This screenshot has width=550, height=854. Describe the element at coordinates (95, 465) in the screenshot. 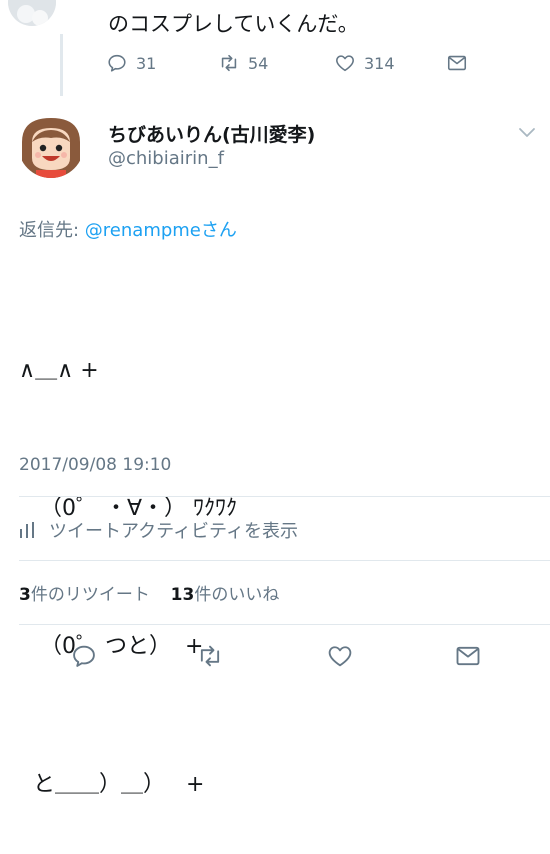

I see `tweet-timestamp: 2017/09/08 19:10` at that location.